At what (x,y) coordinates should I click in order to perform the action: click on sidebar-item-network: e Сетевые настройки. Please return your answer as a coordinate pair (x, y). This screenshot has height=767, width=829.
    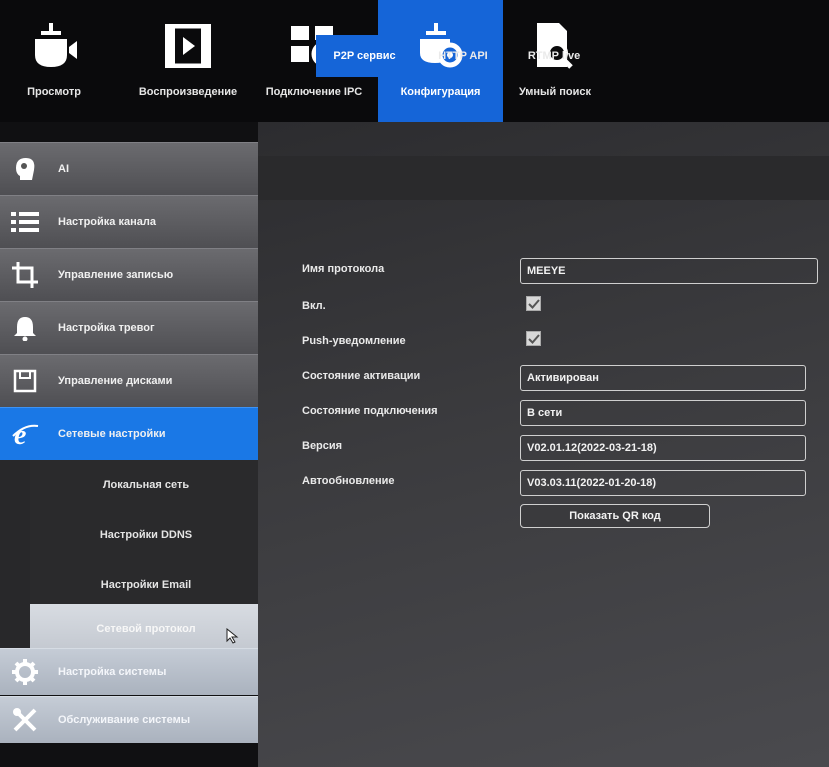
    Looking at the image, I should click on (129, 433).